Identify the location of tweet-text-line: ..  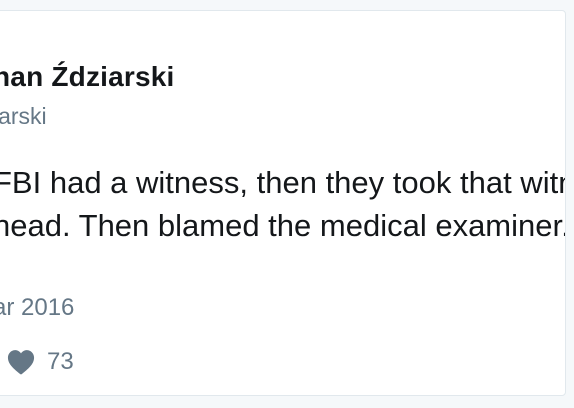
(282, 268).